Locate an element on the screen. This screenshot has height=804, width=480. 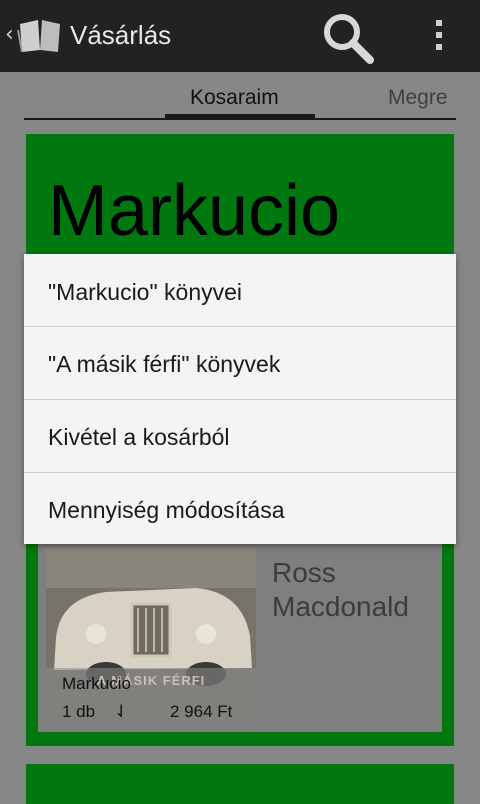
action-bar: ‹ Vásárlás is located at coordinates (240, 36).